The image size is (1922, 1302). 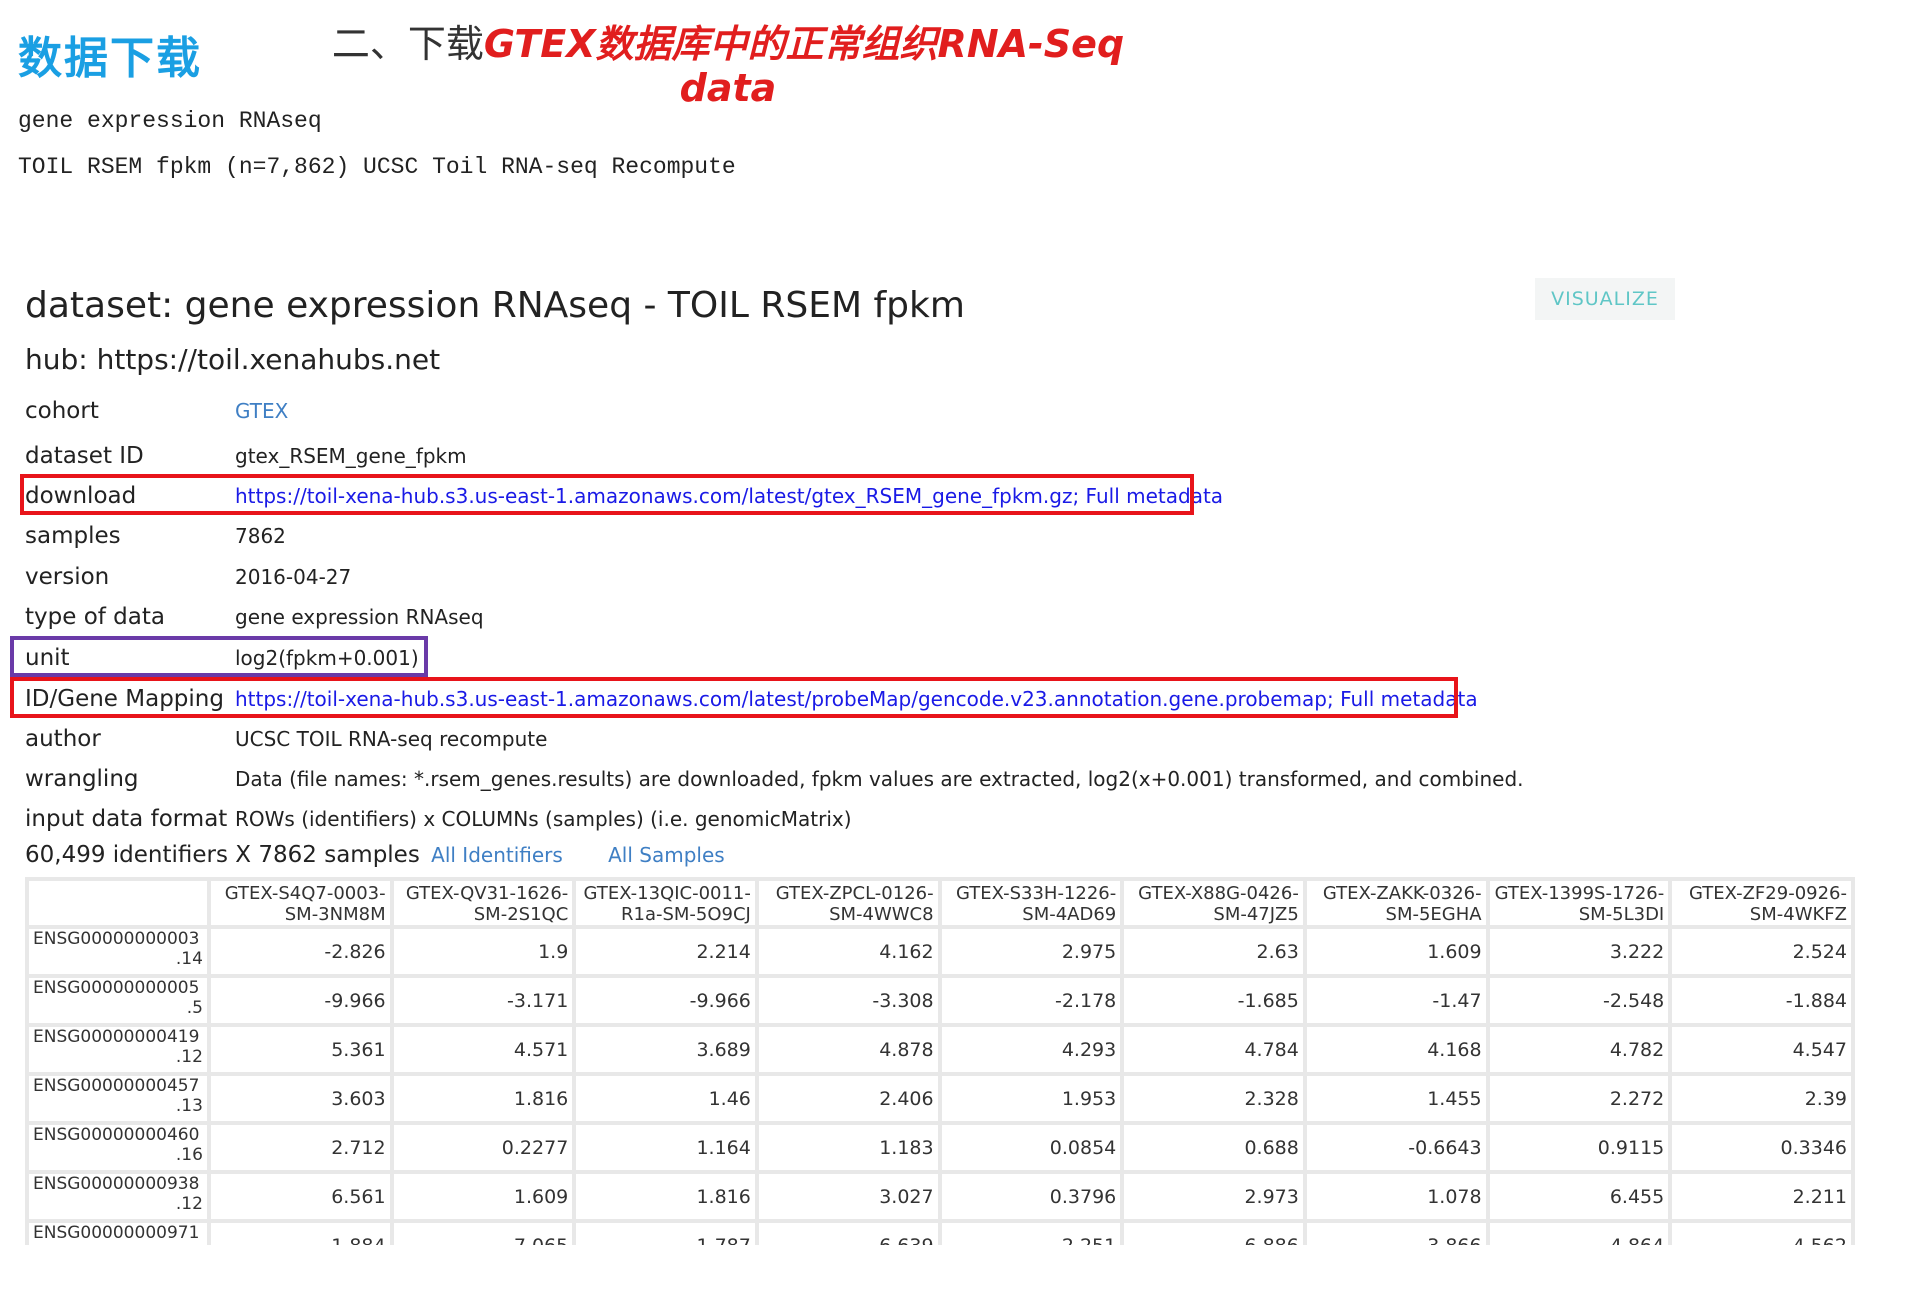 I want to click on table-cell: -3.308, so click(x=848, y=1000).